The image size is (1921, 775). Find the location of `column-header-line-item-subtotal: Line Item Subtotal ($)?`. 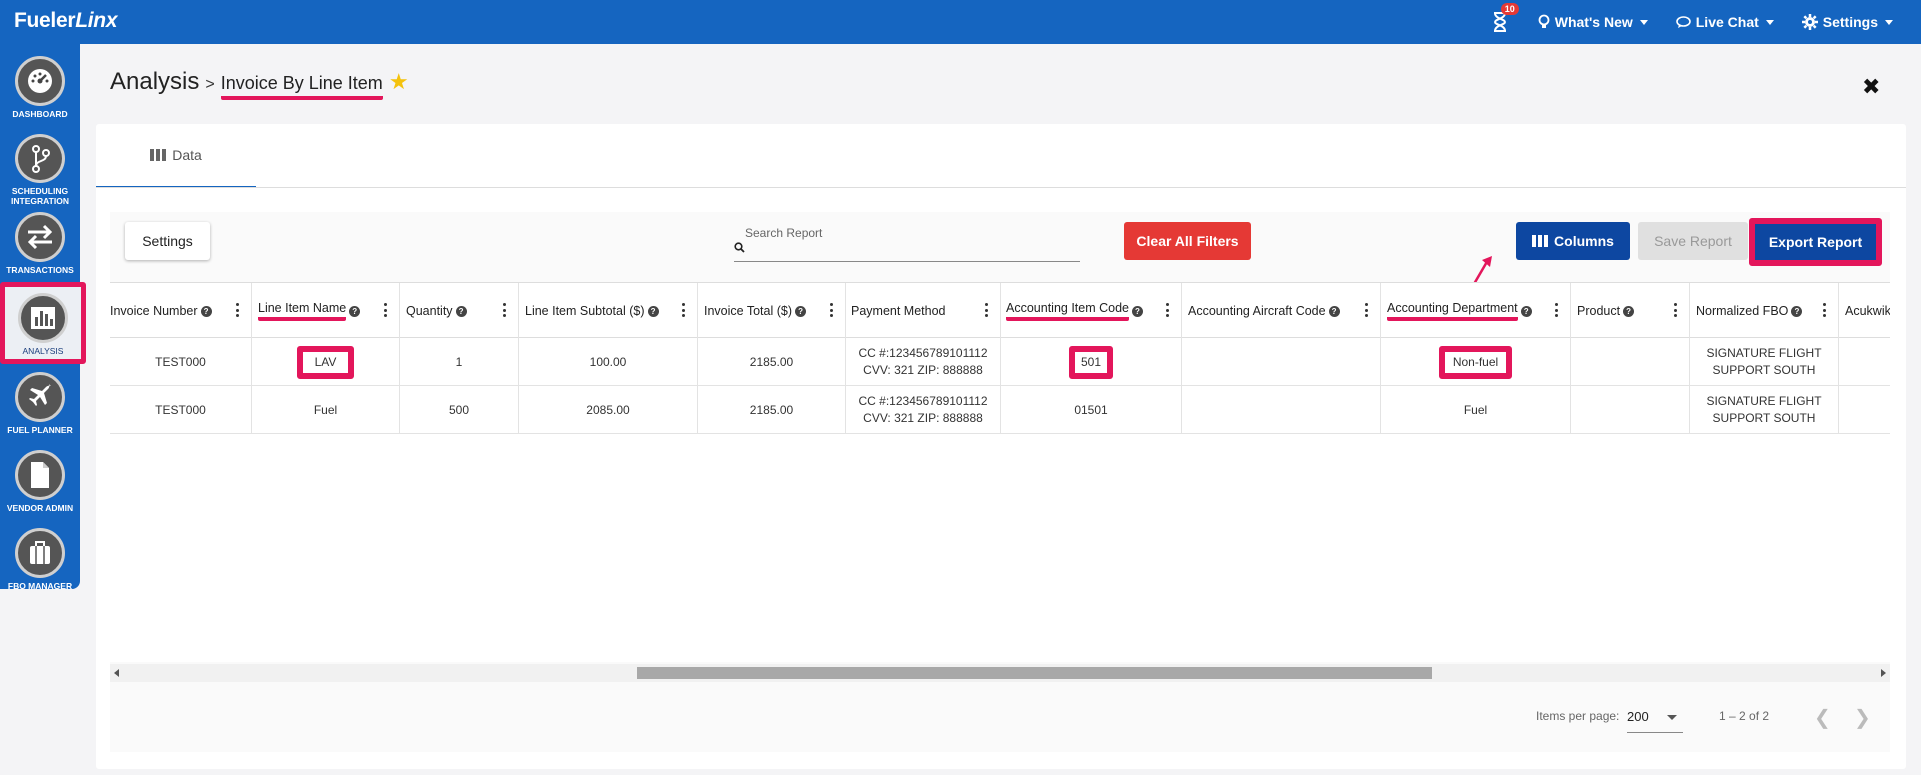

column-header-line-item-subtotal: Line Item Subtotal ($)? is located at coordinates (608, 311).